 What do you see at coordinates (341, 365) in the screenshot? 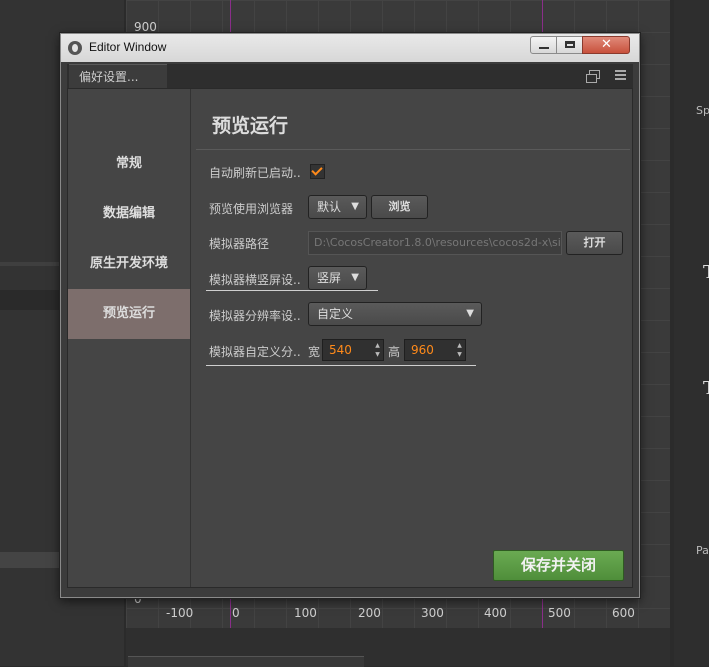
I see `custom-size-row-underline` at bounding box center [341, 365].